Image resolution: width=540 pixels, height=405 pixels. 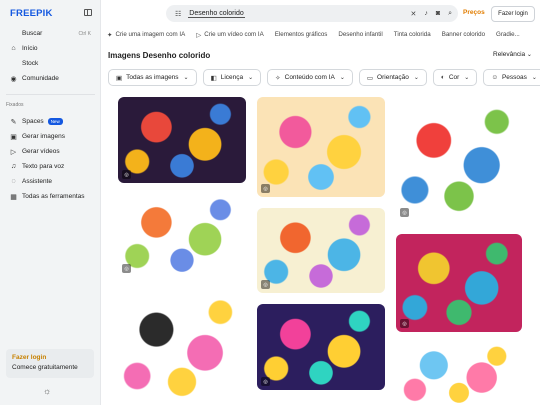 I want to click on home-icon: ⌂, so click(x=13, y=48).